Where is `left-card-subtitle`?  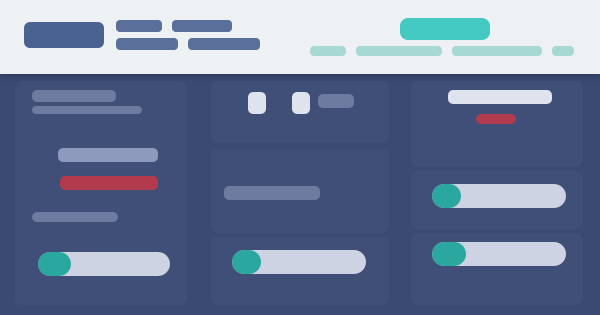 left-card-subtitle is located at coordinates (87, 110).